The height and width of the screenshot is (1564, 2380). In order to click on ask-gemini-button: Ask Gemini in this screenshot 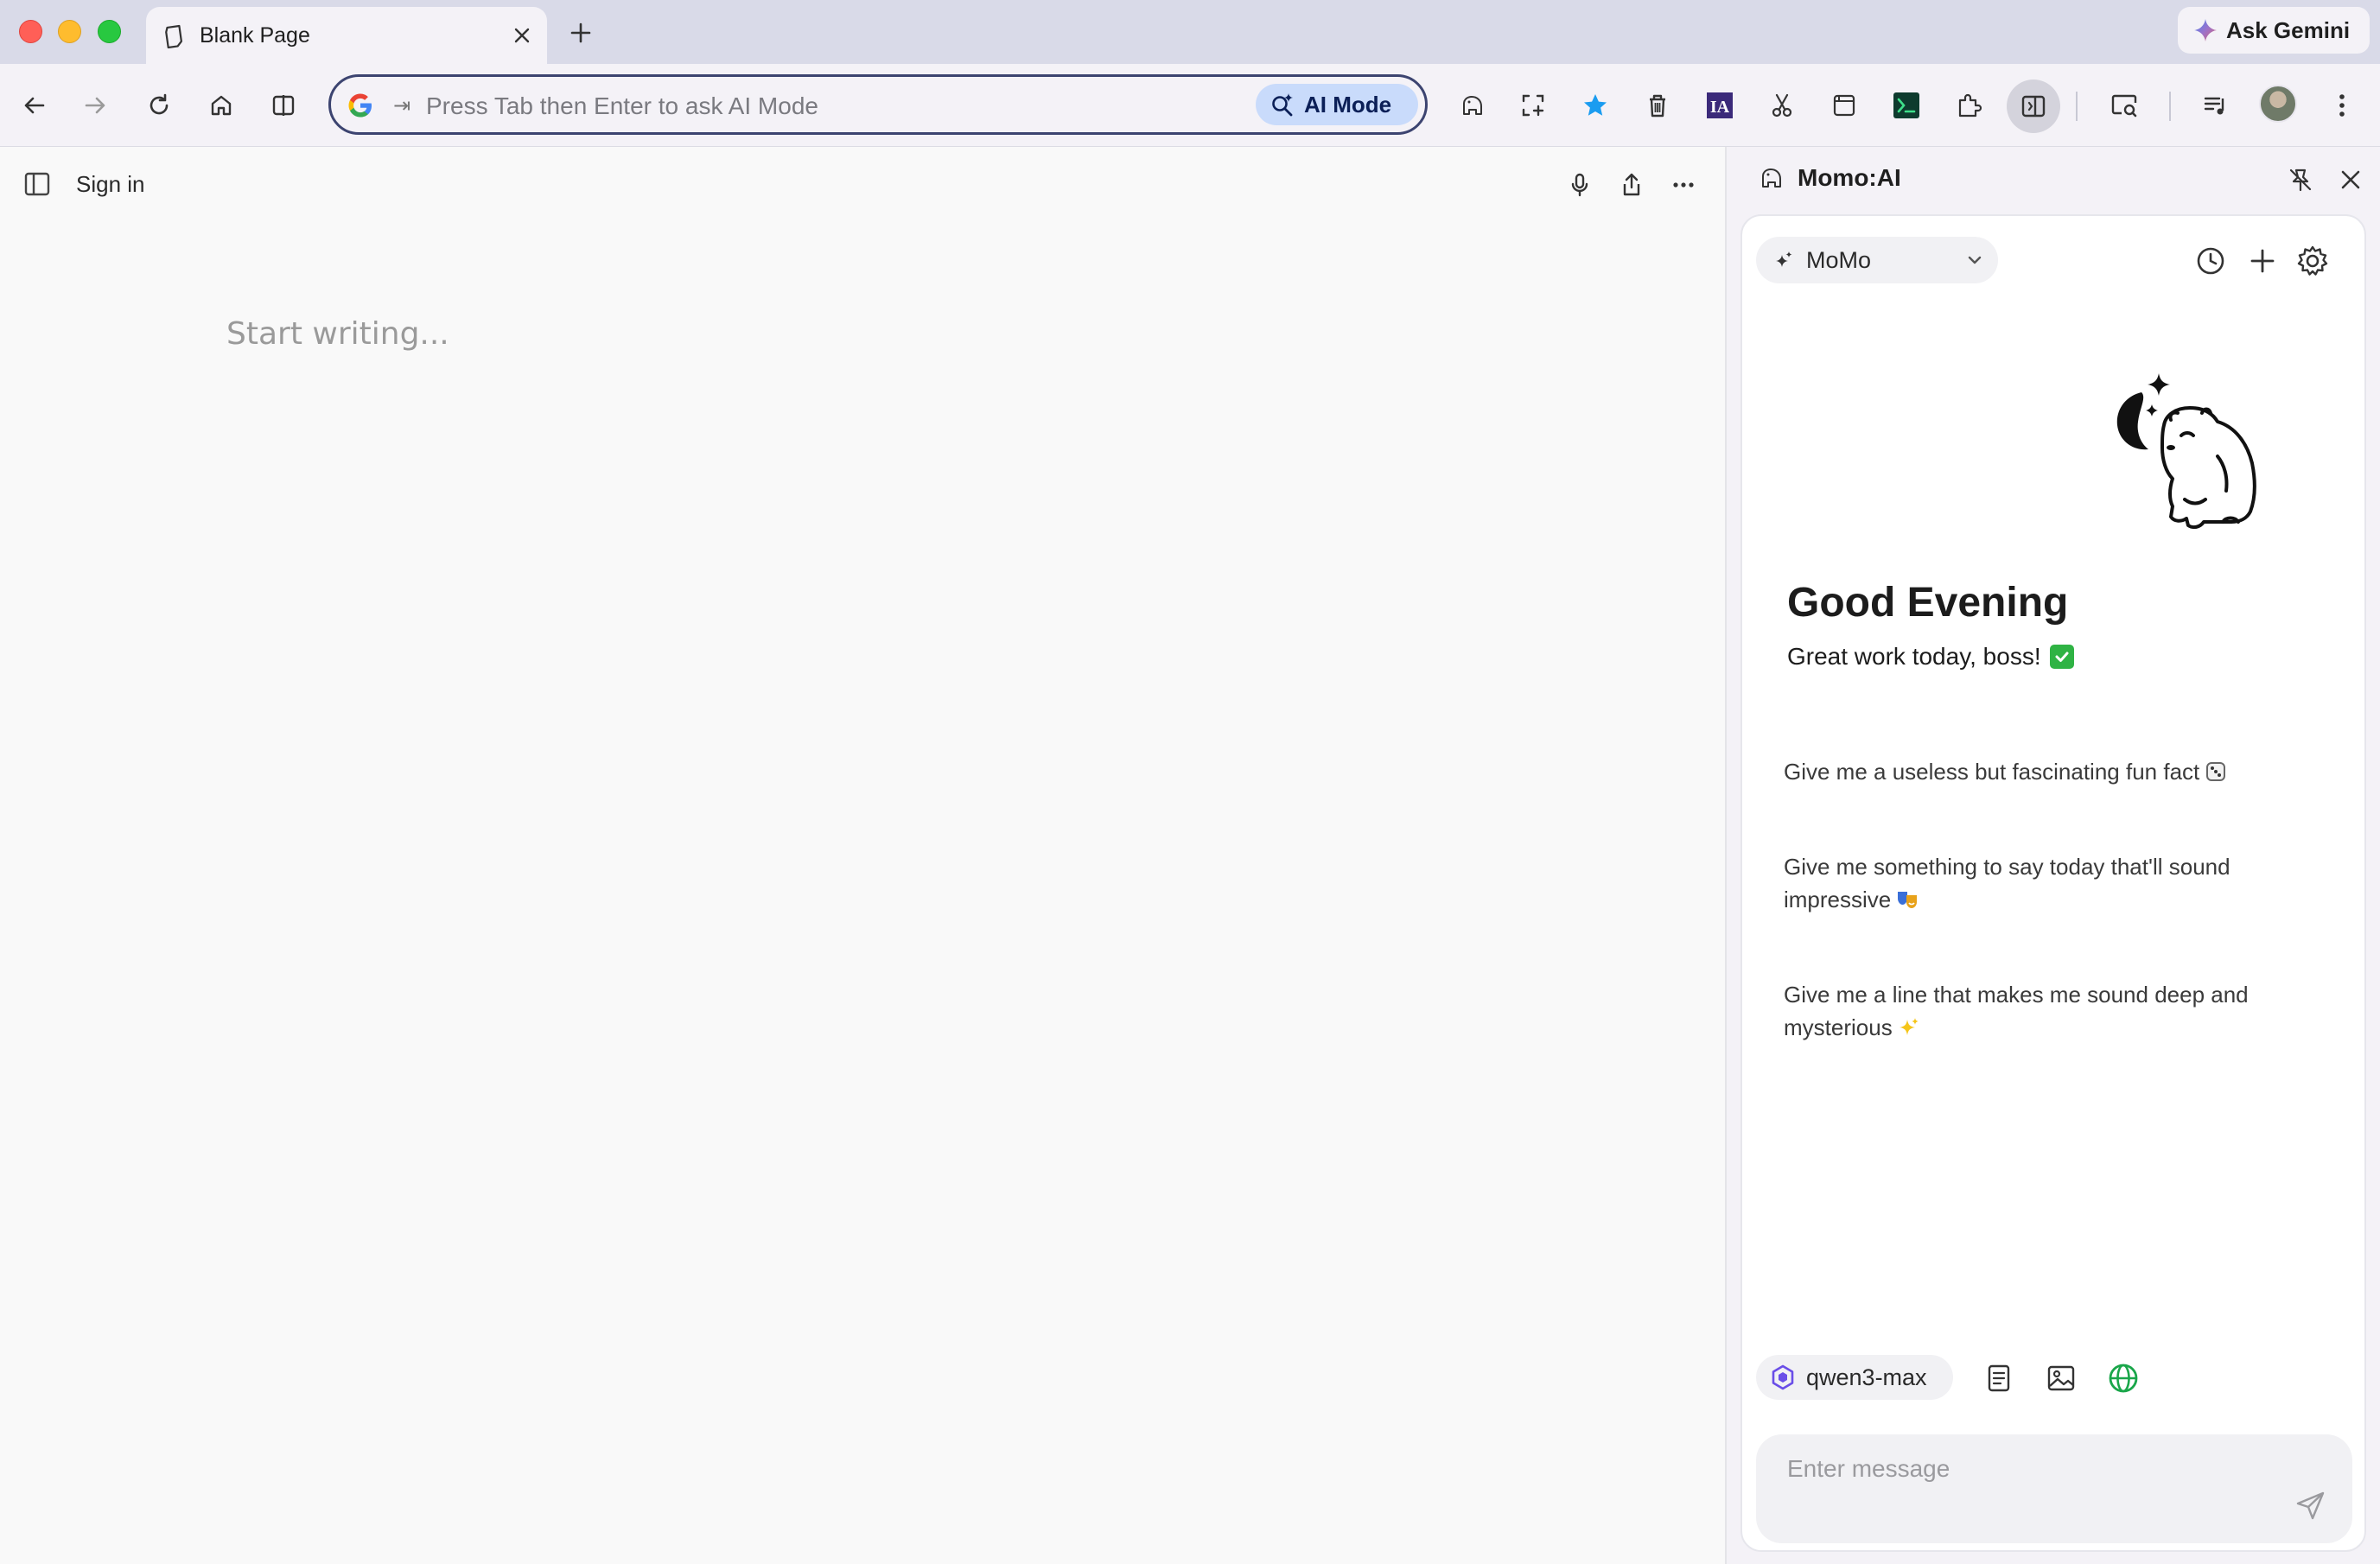, I will do `click(2274, 31)`.